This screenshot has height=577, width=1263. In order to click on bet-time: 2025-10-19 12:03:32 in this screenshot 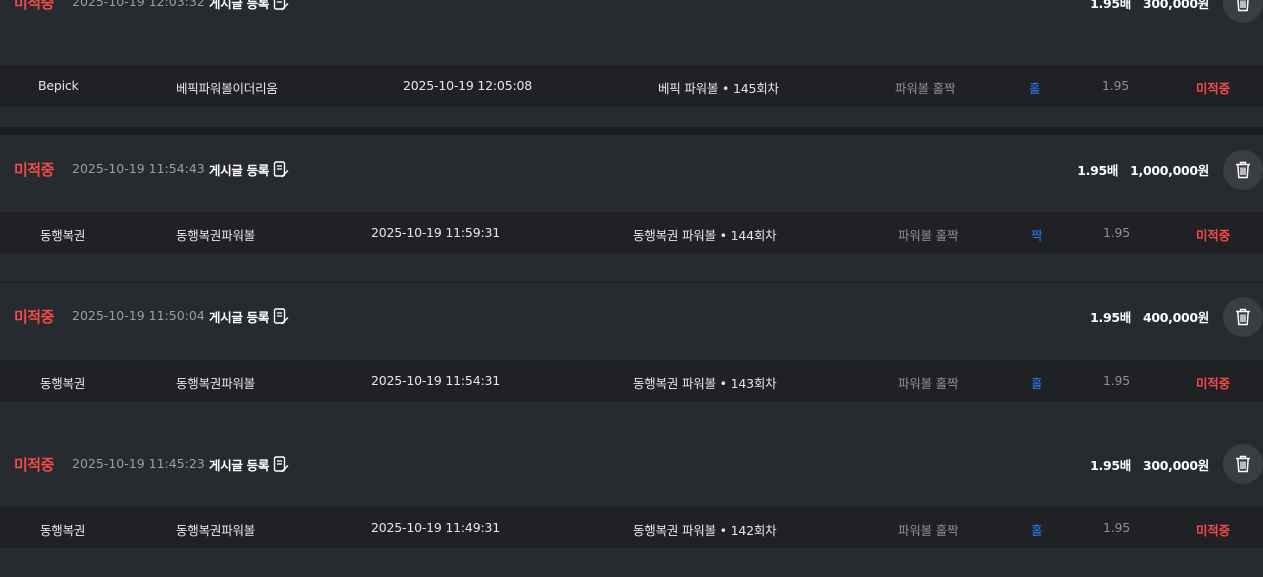, I will do `click(138, 4)`.